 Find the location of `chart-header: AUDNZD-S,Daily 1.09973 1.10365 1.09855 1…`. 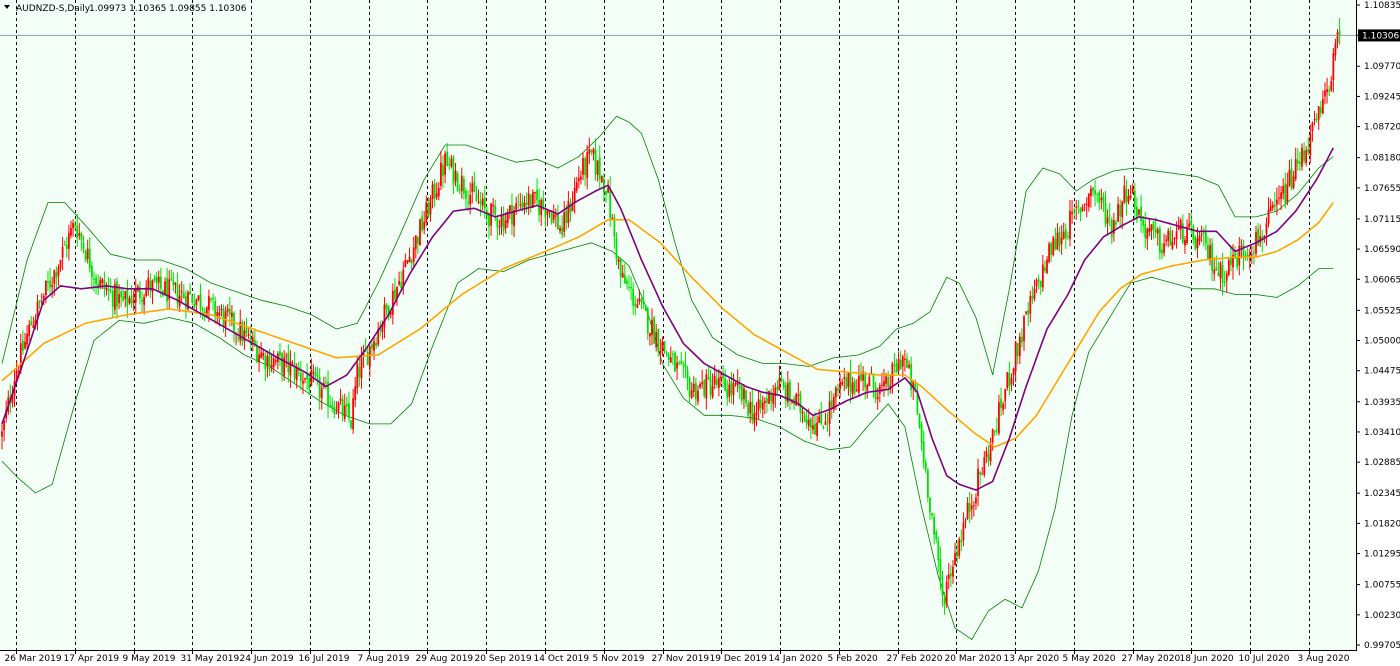

chart-header: AUDNZD-S,Daily 1.09973 1.10365 1.09855 1… is located at coordinates (125, 9).